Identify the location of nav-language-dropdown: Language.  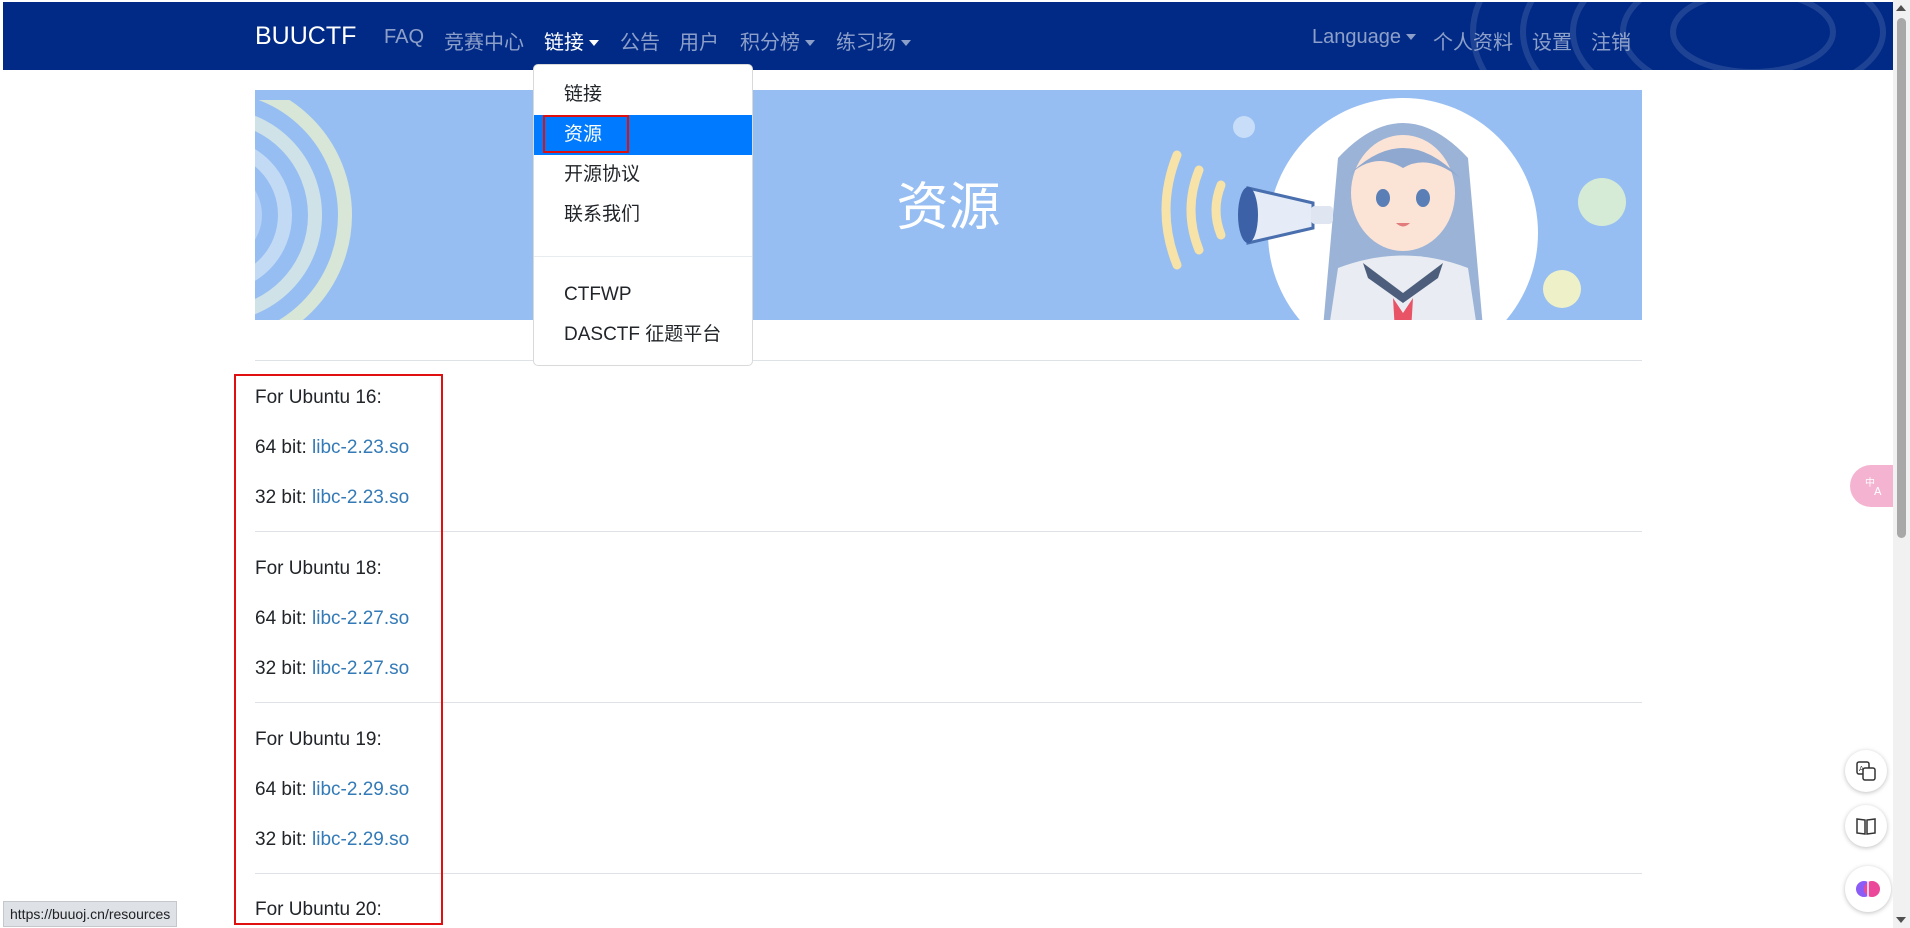
(1364, 37).